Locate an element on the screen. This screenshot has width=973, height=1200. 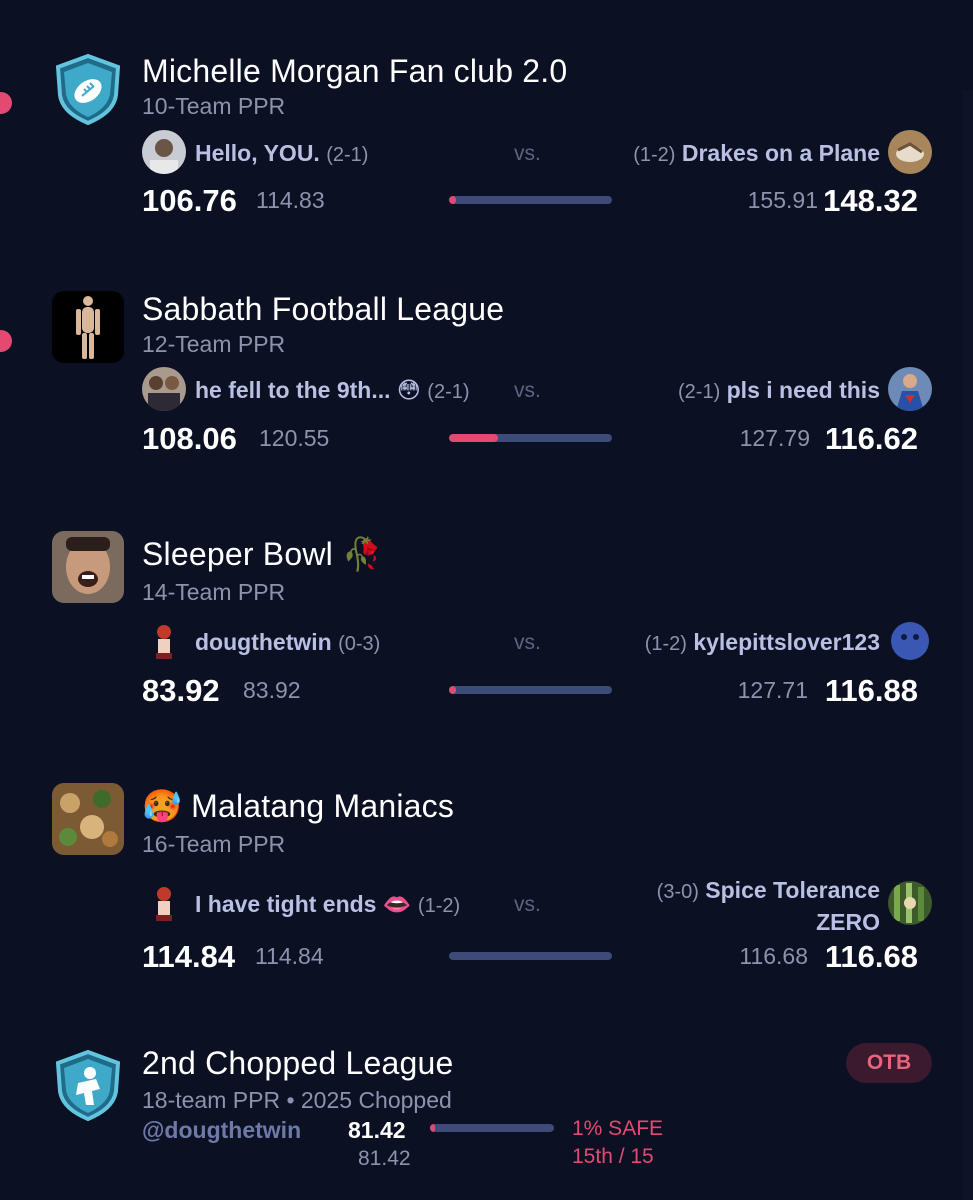
away-team-name: (1-2) kylepittslover123 is located at coordinates (762, 642).